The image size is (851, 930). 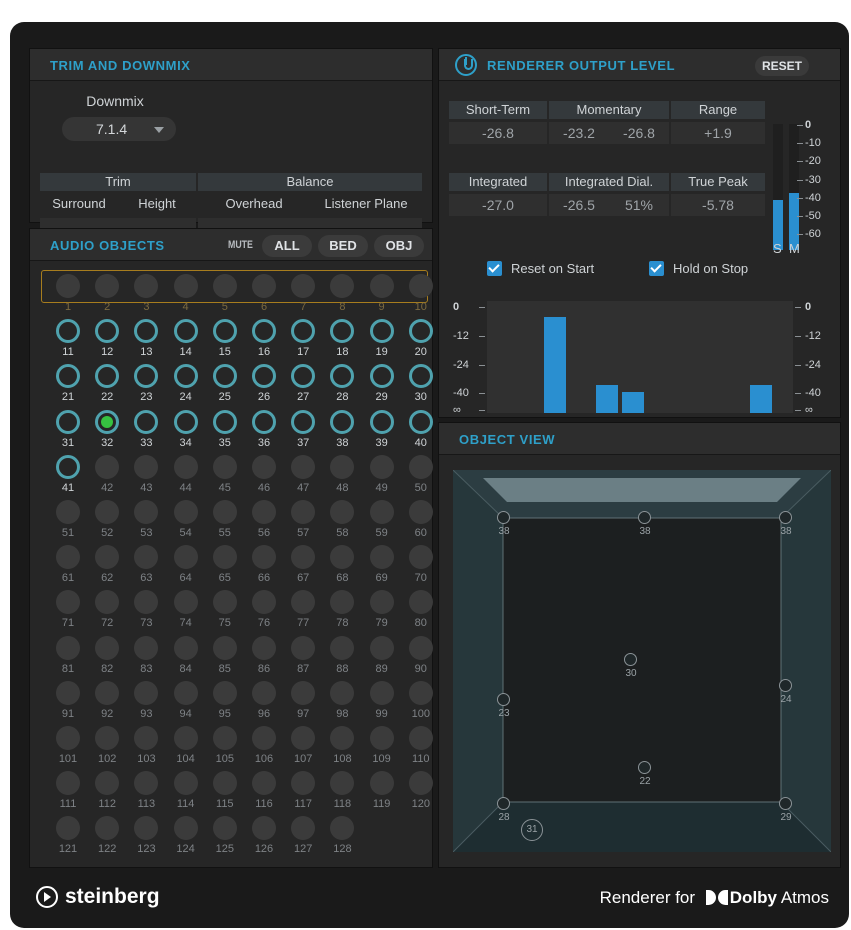 What do you see at coordinates (265, 296) in the screenshot?
I see `audio-object-6: 6` at bounding box center [265, 296].